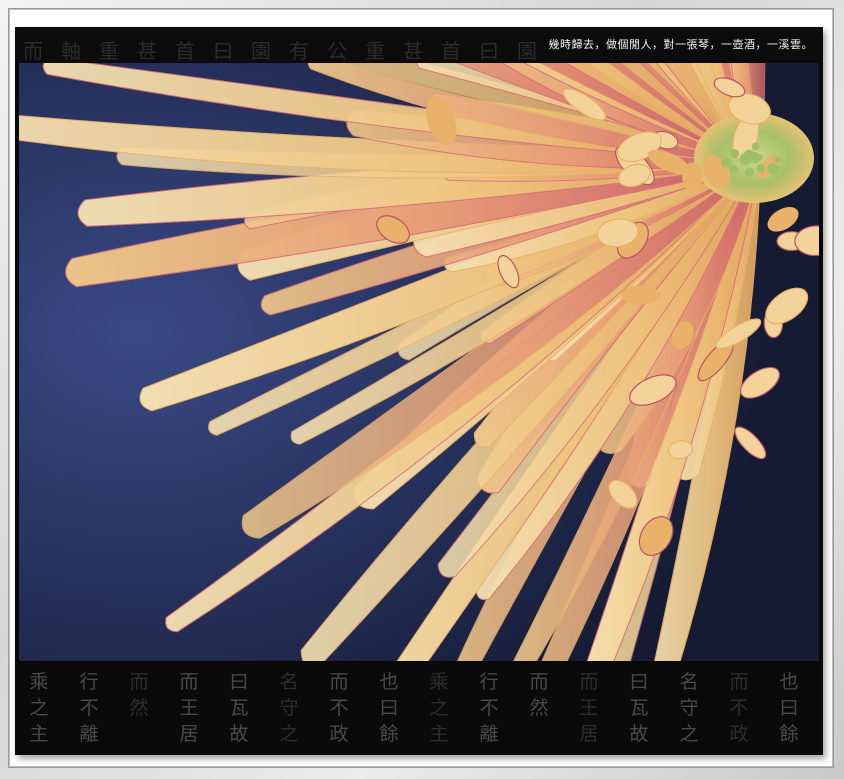 This screenshot has height=779, width=844. I want to click on calligraphy-band-top: 幾時歸去，做個閒人，對一張琴，一壺酒，一溪雲。 而軸重甚首曰園有公重甚首曰園, so click(419, 45).